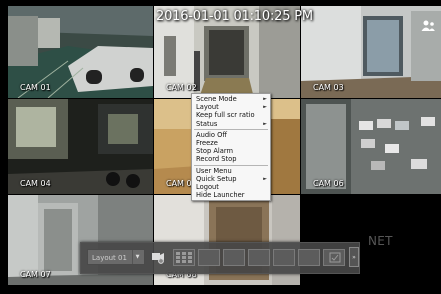 The image size is (441, 294). What do you see at coordinates (216, 159) in the screenshot?
I see `menu-item-label: Record Stop` at bounding box center [216, 159].